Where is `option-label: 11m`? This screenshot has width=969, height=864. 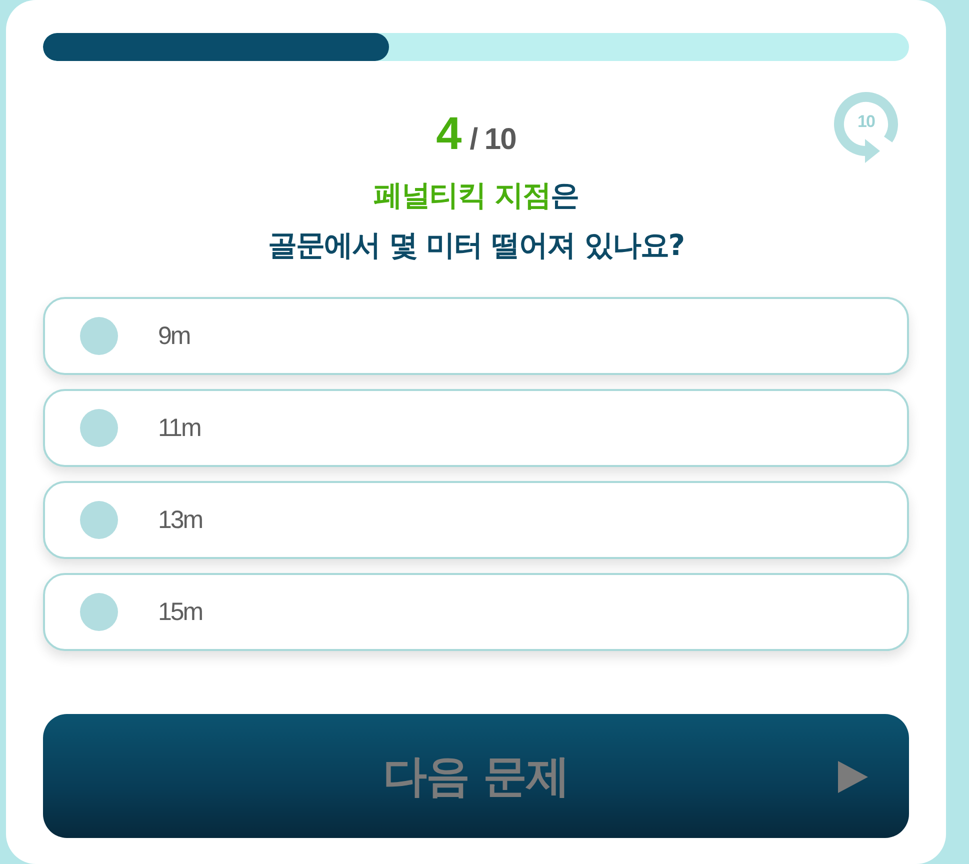
option-label: 11m is located at coordinates (179, 428).